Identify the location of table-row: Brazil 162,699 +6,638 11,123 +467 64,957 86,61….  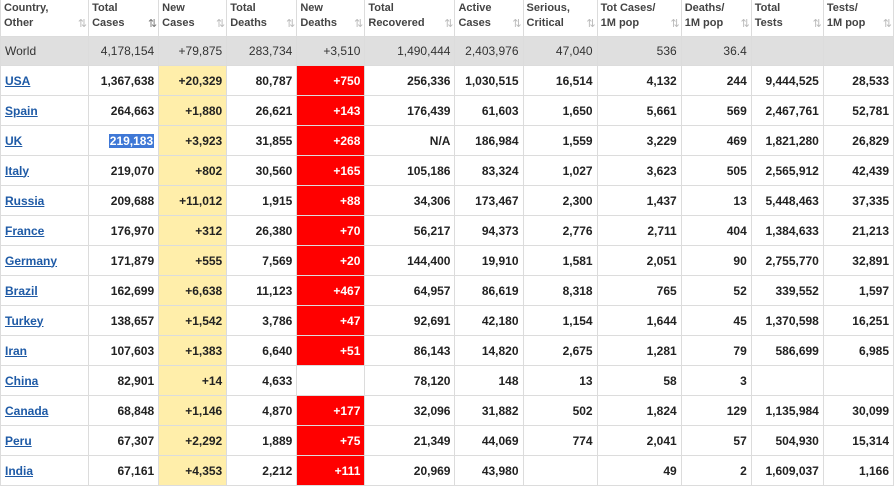
(447, 290).